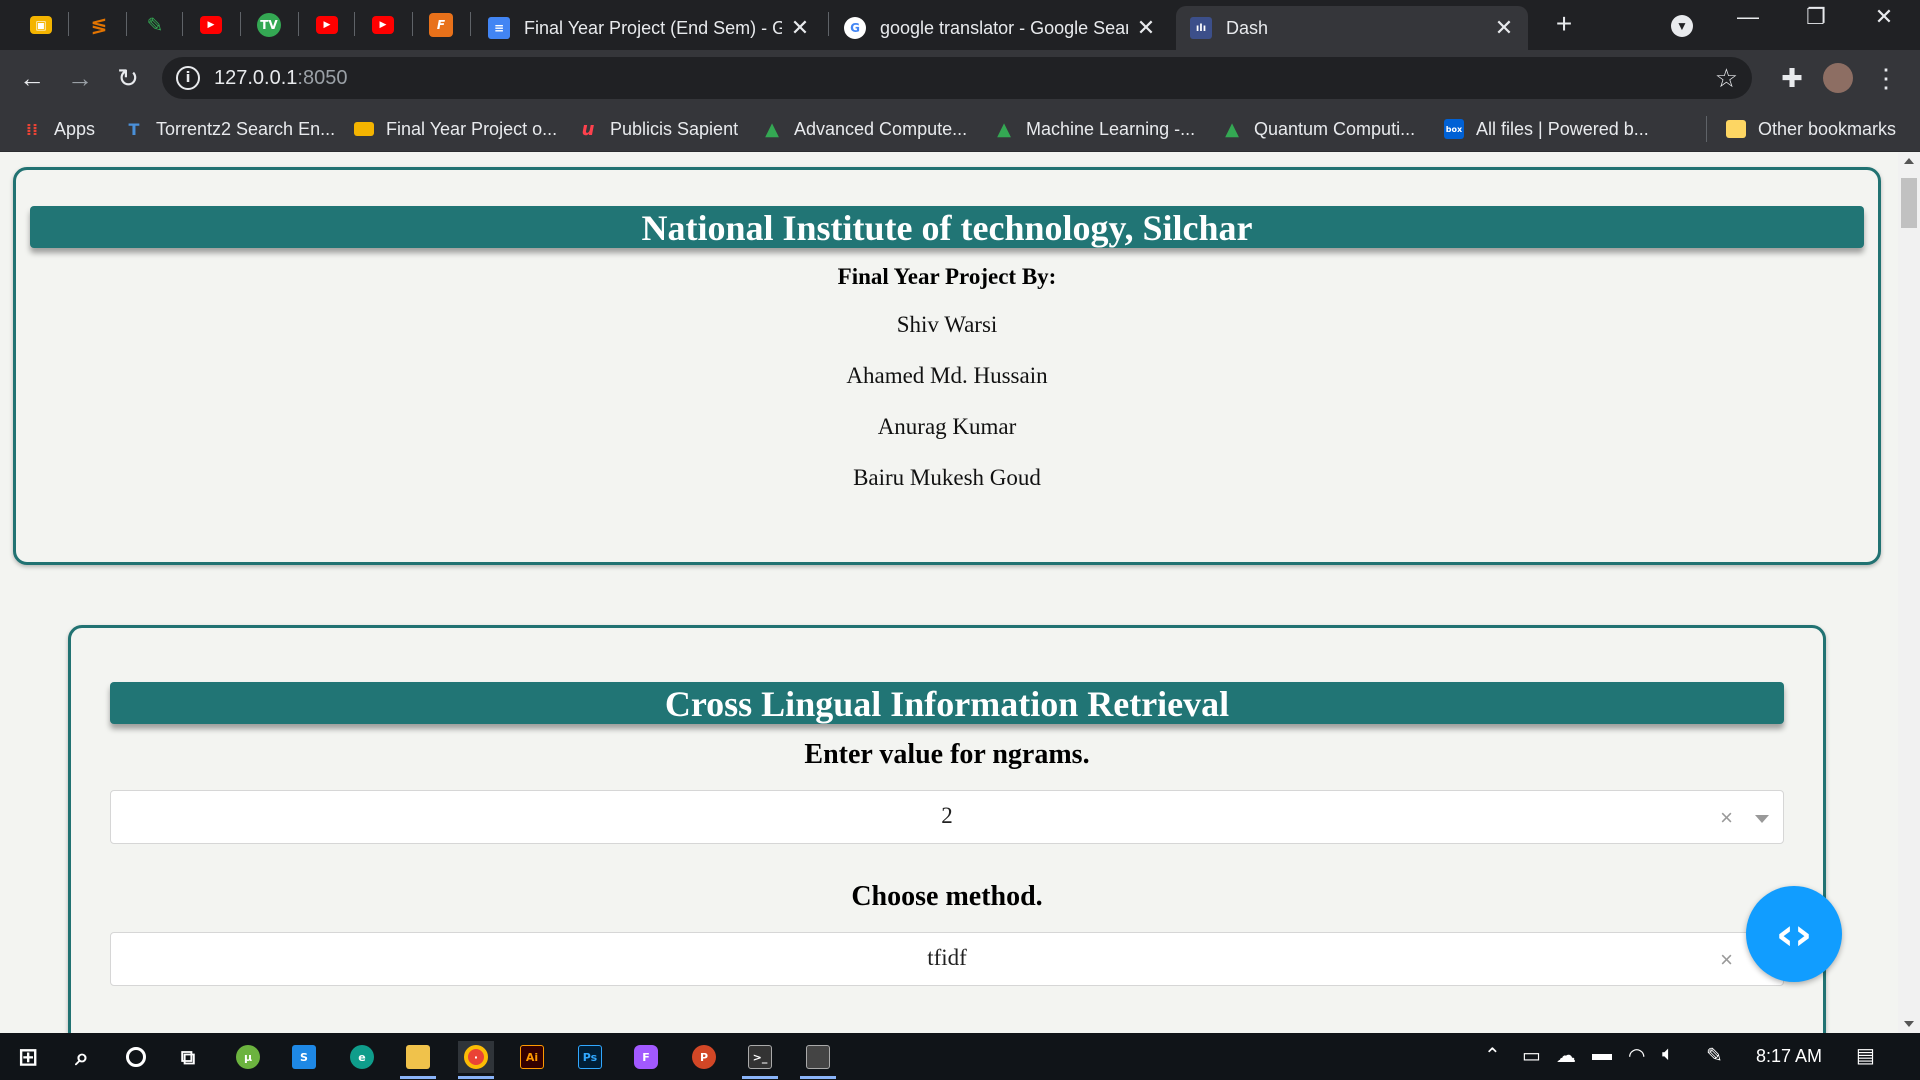  I want to click on powerpoint-icon: P, so click(704, 1057).